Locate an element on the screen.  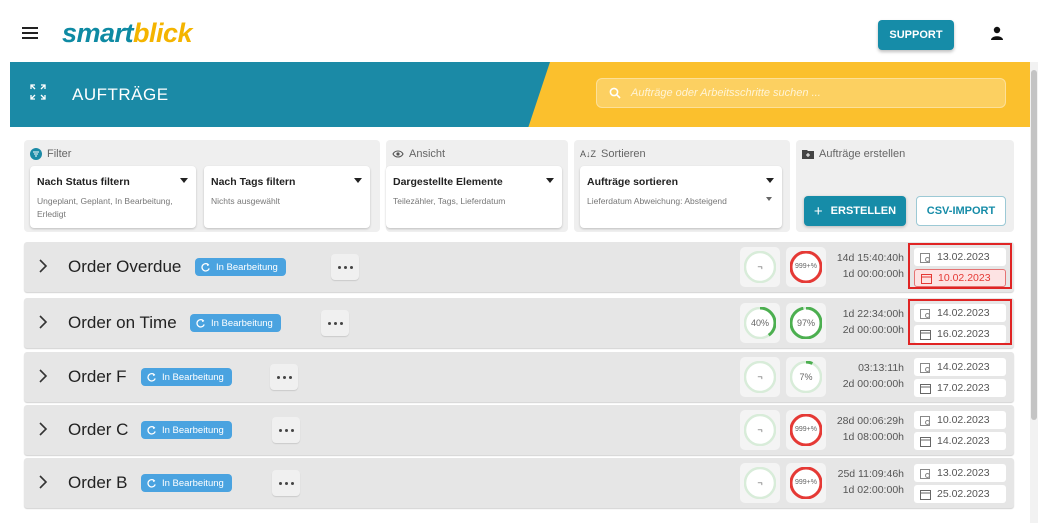
time-info: 25d 11:09:46h 1d 02:00:00h is located at coordinates (856, 484).